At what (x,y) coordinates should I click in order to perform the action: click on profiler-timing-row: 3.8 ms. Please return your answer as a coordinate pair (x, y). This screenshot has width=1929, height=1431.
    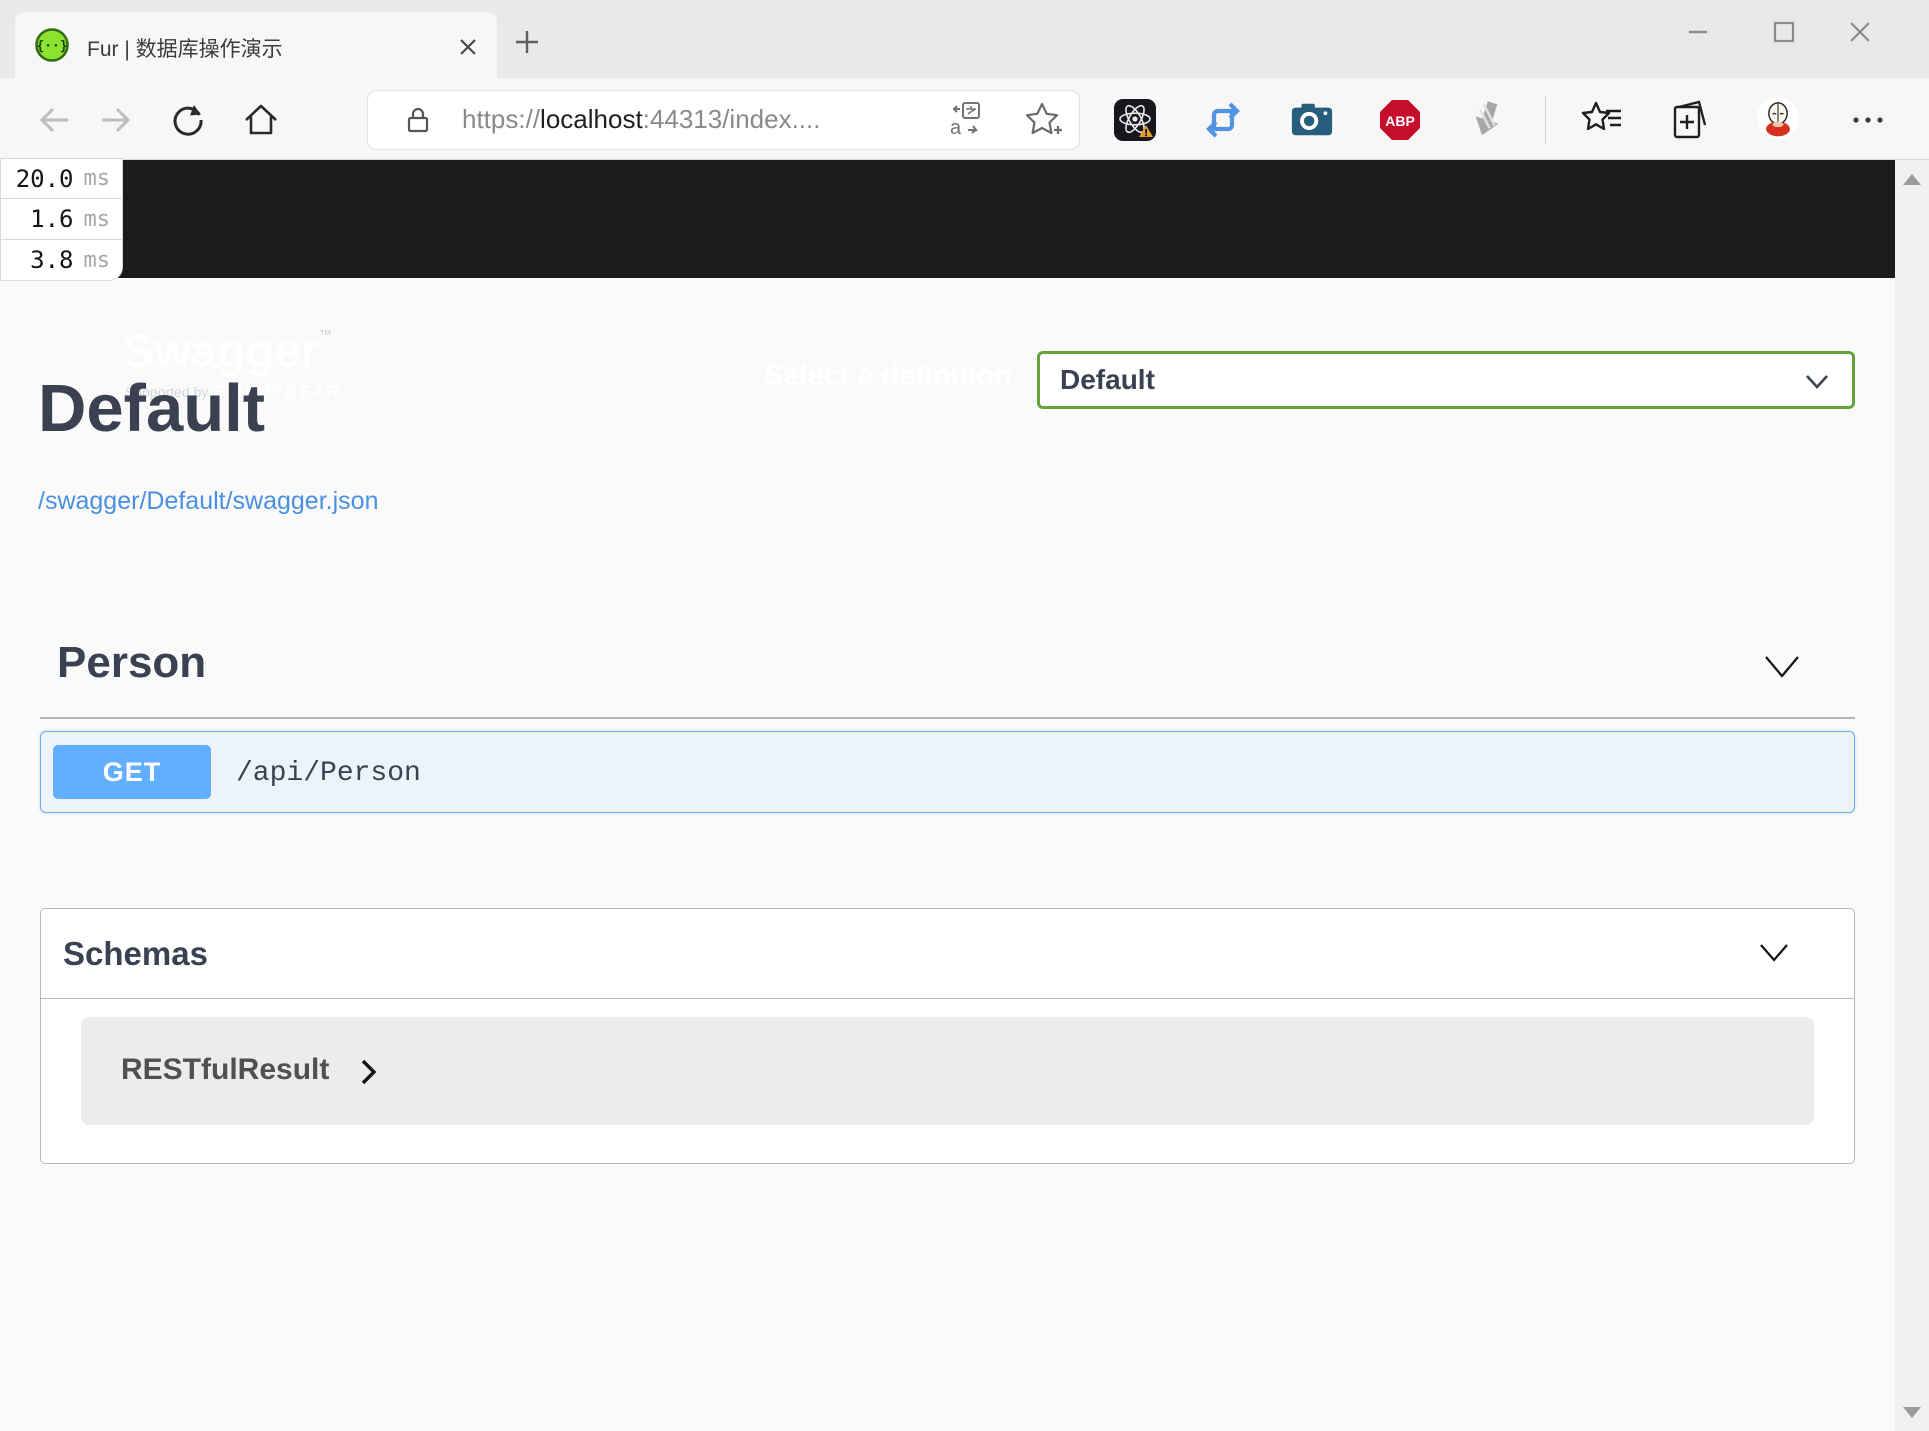
    Looking at the image, I should click on (61, 260).